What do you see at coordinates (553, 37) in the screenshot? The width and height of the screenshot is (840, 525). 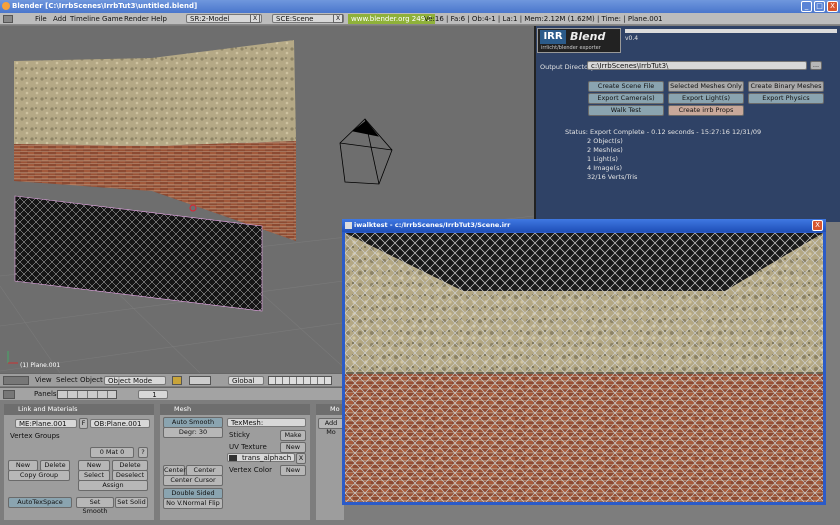 I see `logo-irr-text: IRR` at bounding box center [553, 37].